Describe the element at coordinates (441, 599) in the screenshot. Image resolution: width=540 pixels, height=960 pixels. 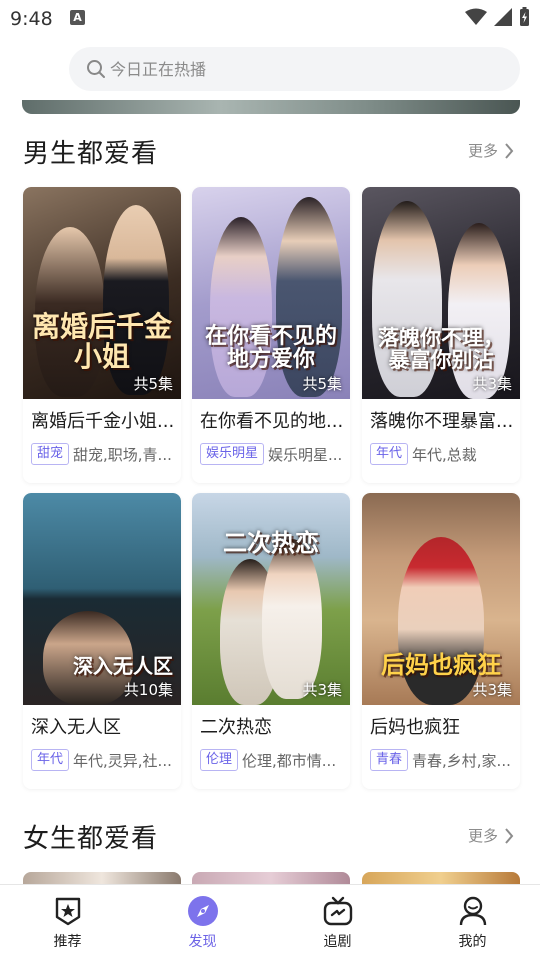
I see `drama-poster: 后妈也疯狂 共3集` at that location.